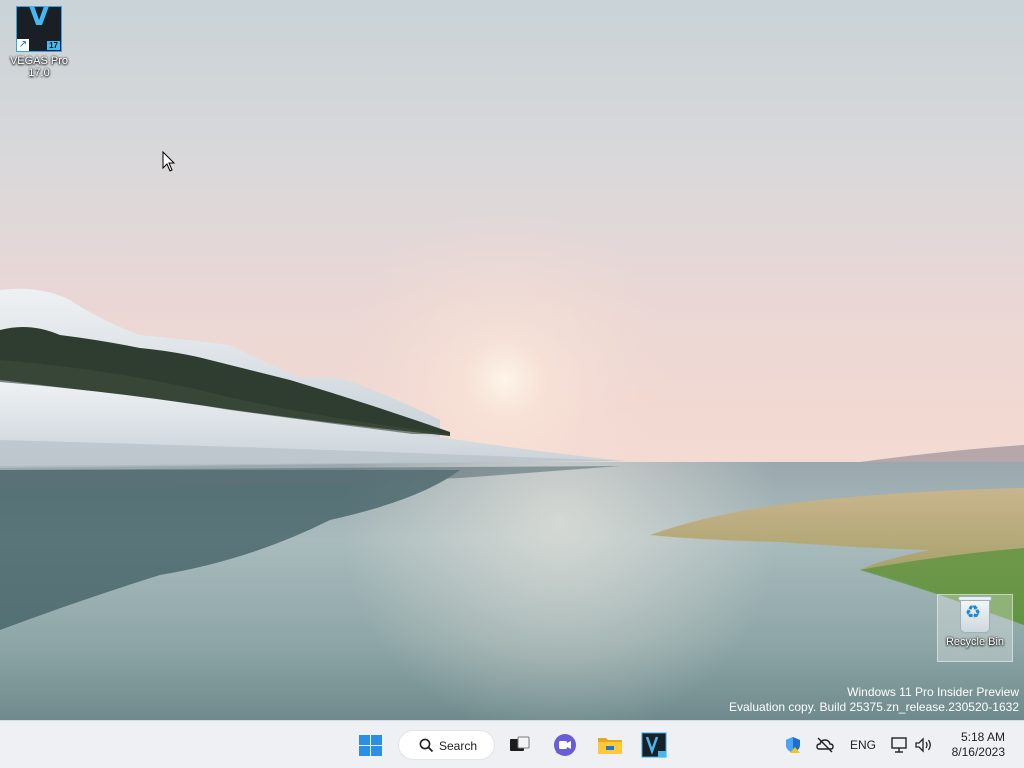  I want to click on desktop-icon-vegas-pro: V 17 ↗ VEGAS Pro 17.0, so click(39, 40).